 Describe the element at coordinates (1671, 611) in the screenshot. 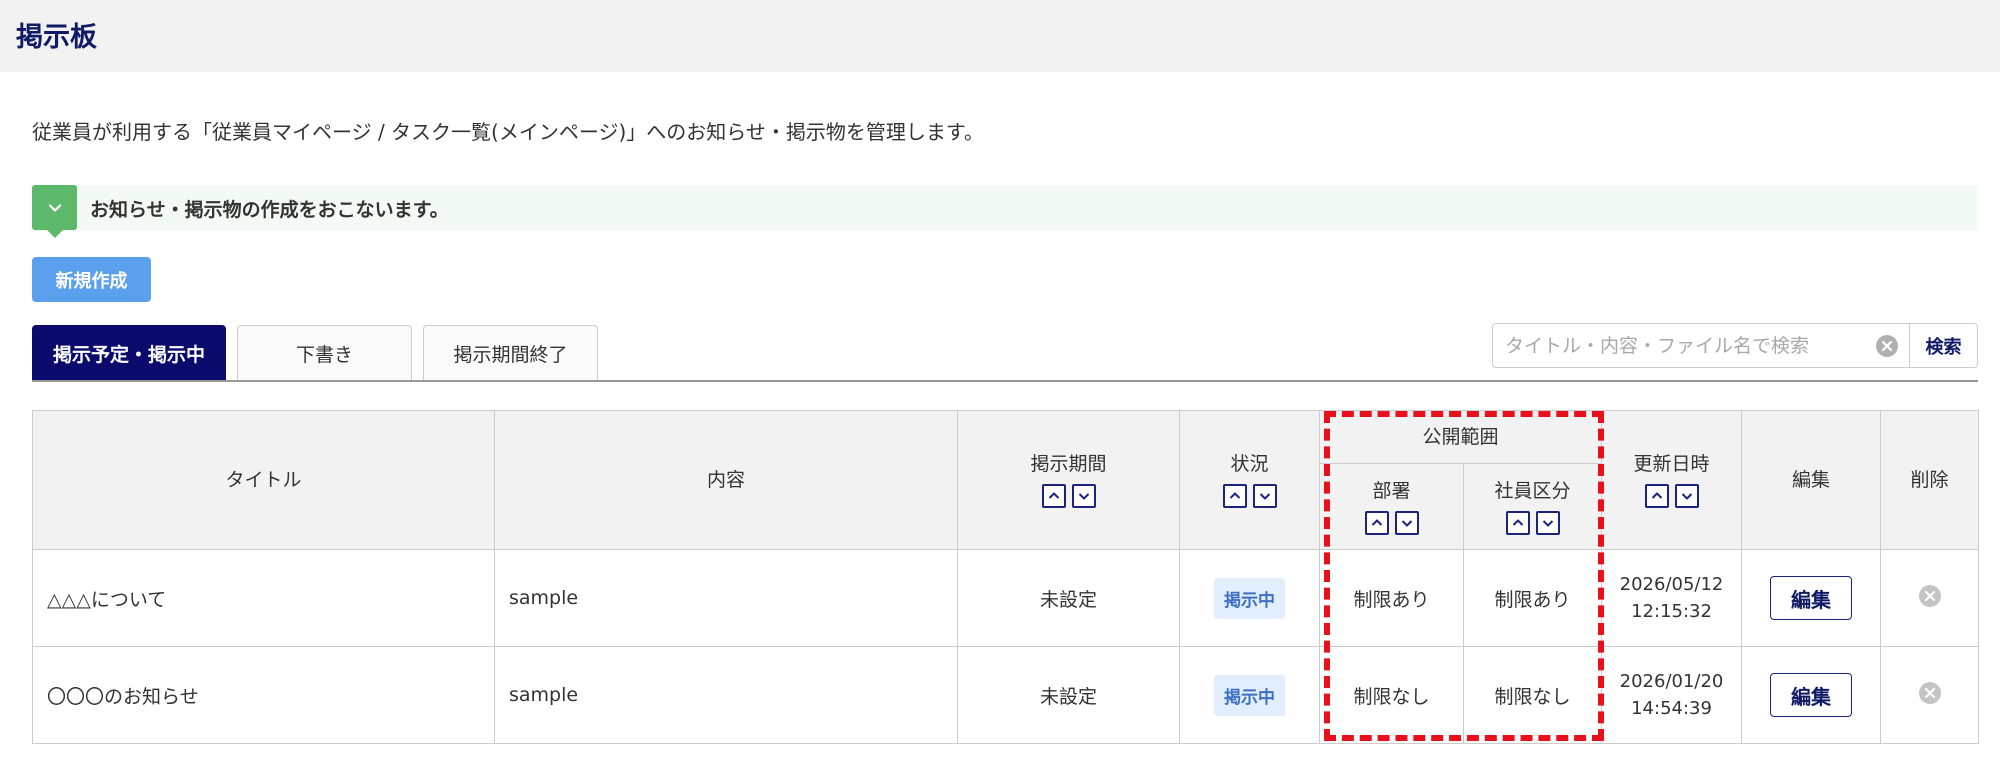

I see `updated-time: 12:15:32` at that location.